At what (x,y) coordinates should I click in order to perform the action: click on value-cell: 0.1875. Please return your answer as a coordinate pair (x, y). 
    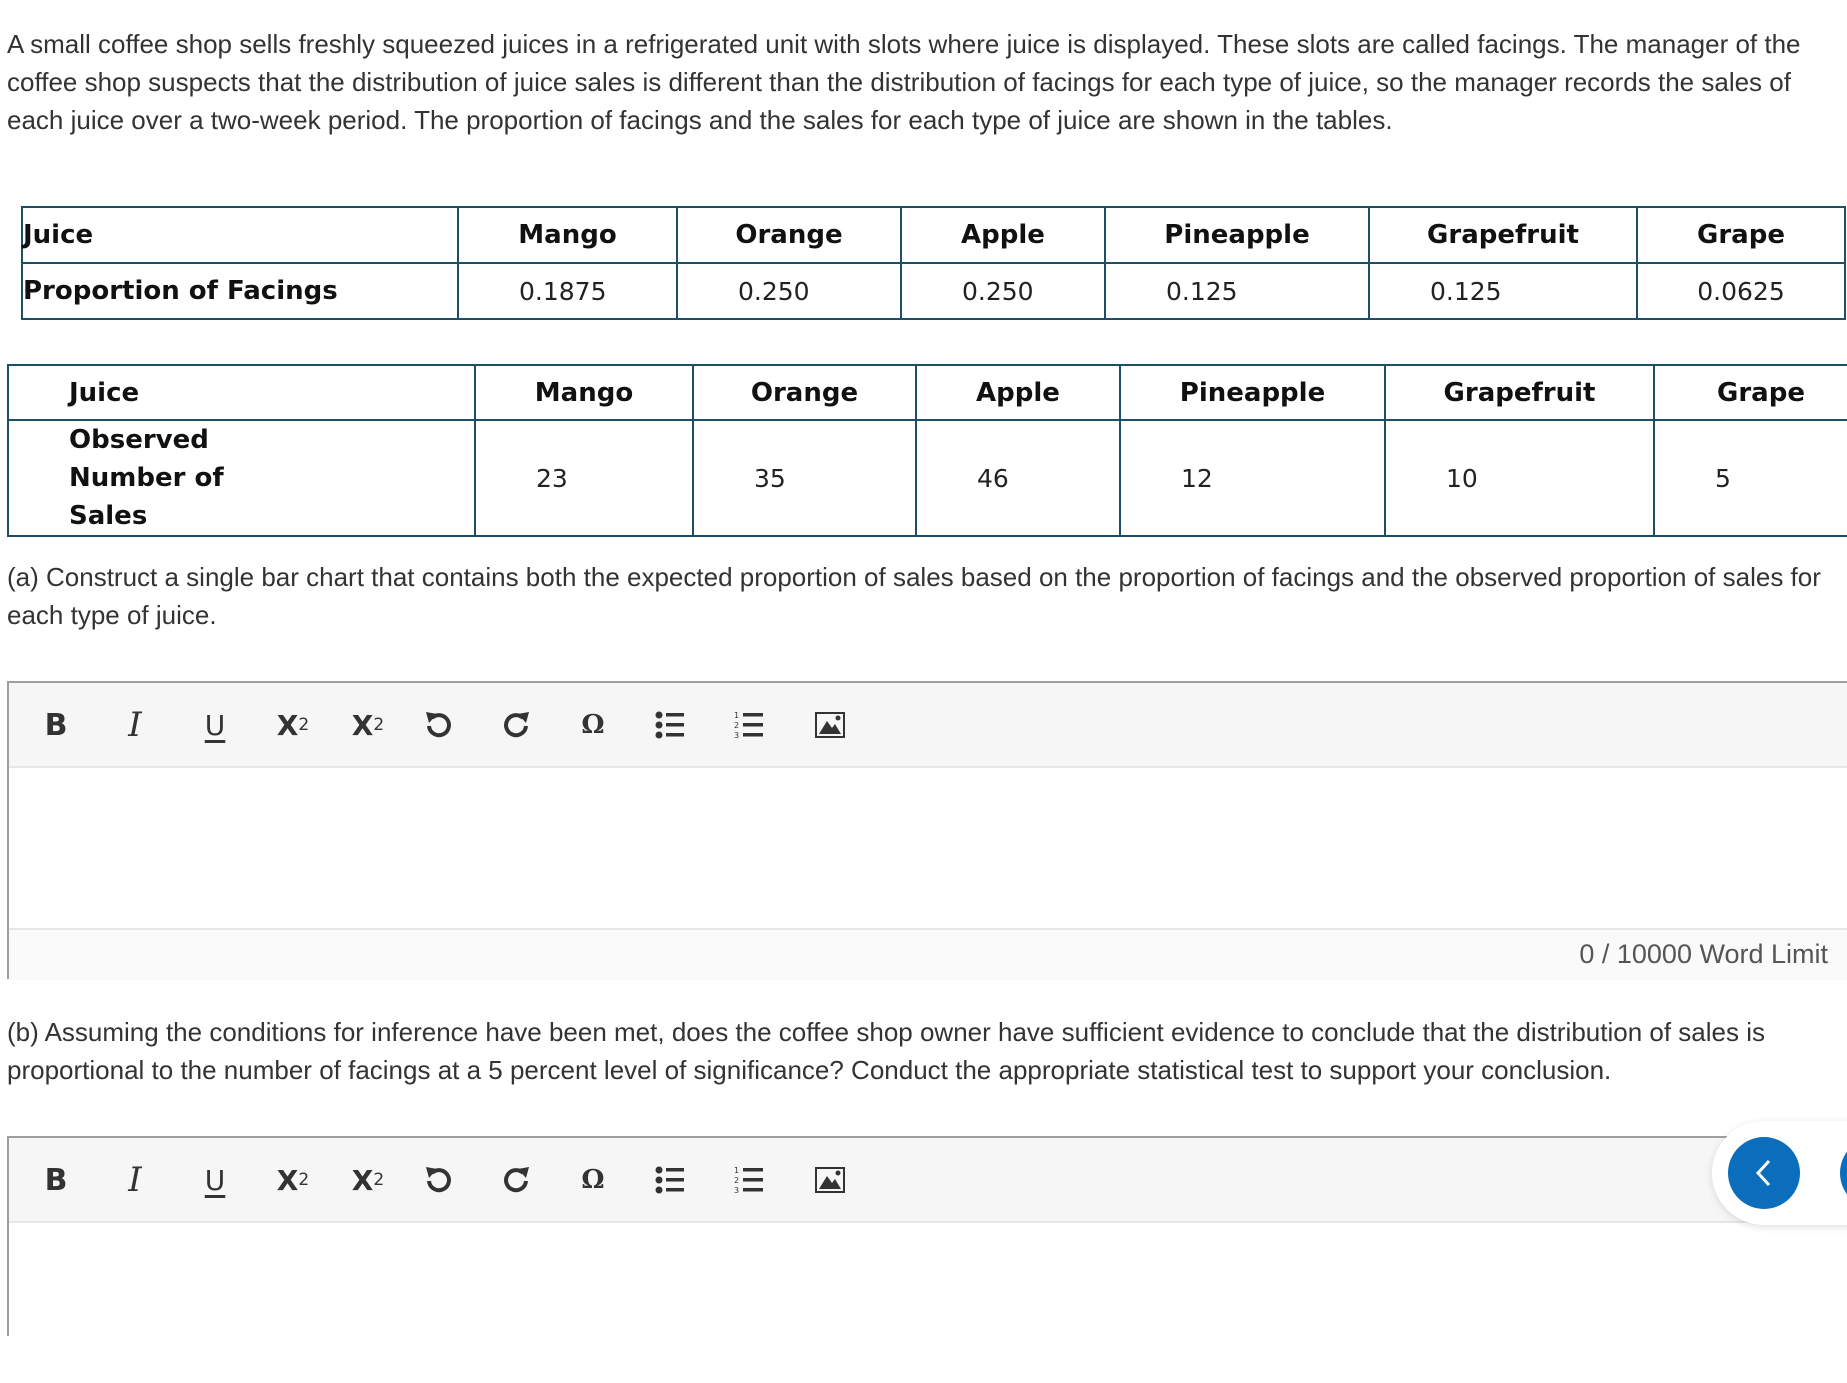
    Looking at the image, I should click on (567, 291).